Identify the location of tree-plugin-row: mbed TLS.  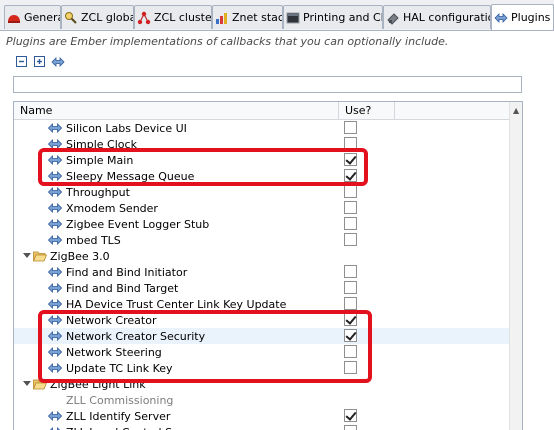
(261, 240).